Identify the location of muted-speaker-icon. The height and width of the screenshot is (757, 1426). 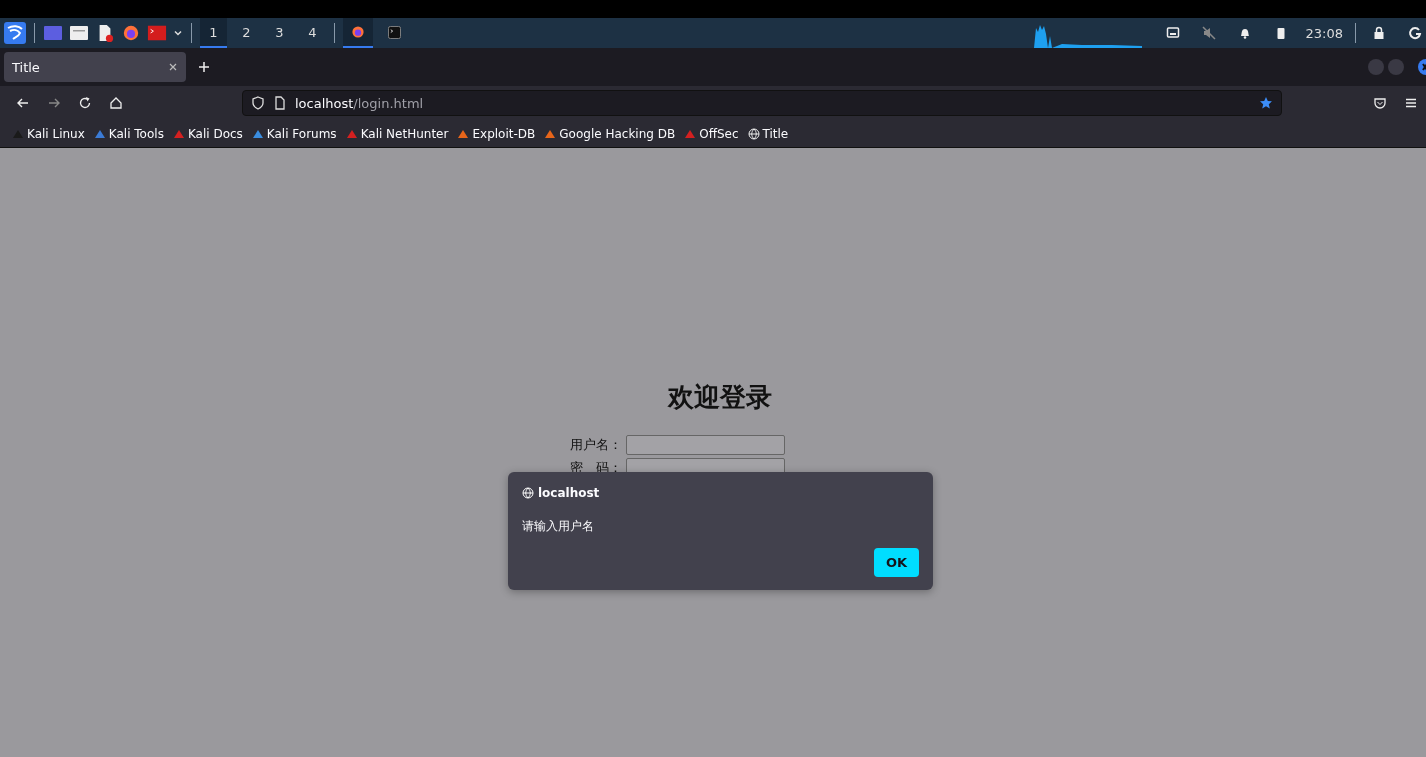
(1208, 33).